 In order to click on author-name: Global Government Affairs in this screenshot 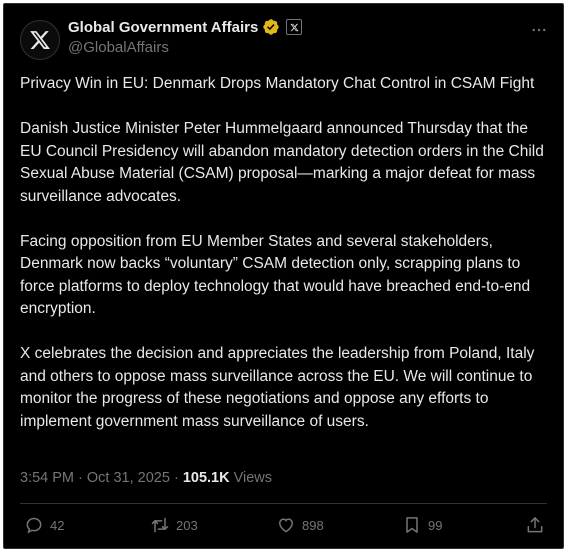, I will do `click(163, 27)`.